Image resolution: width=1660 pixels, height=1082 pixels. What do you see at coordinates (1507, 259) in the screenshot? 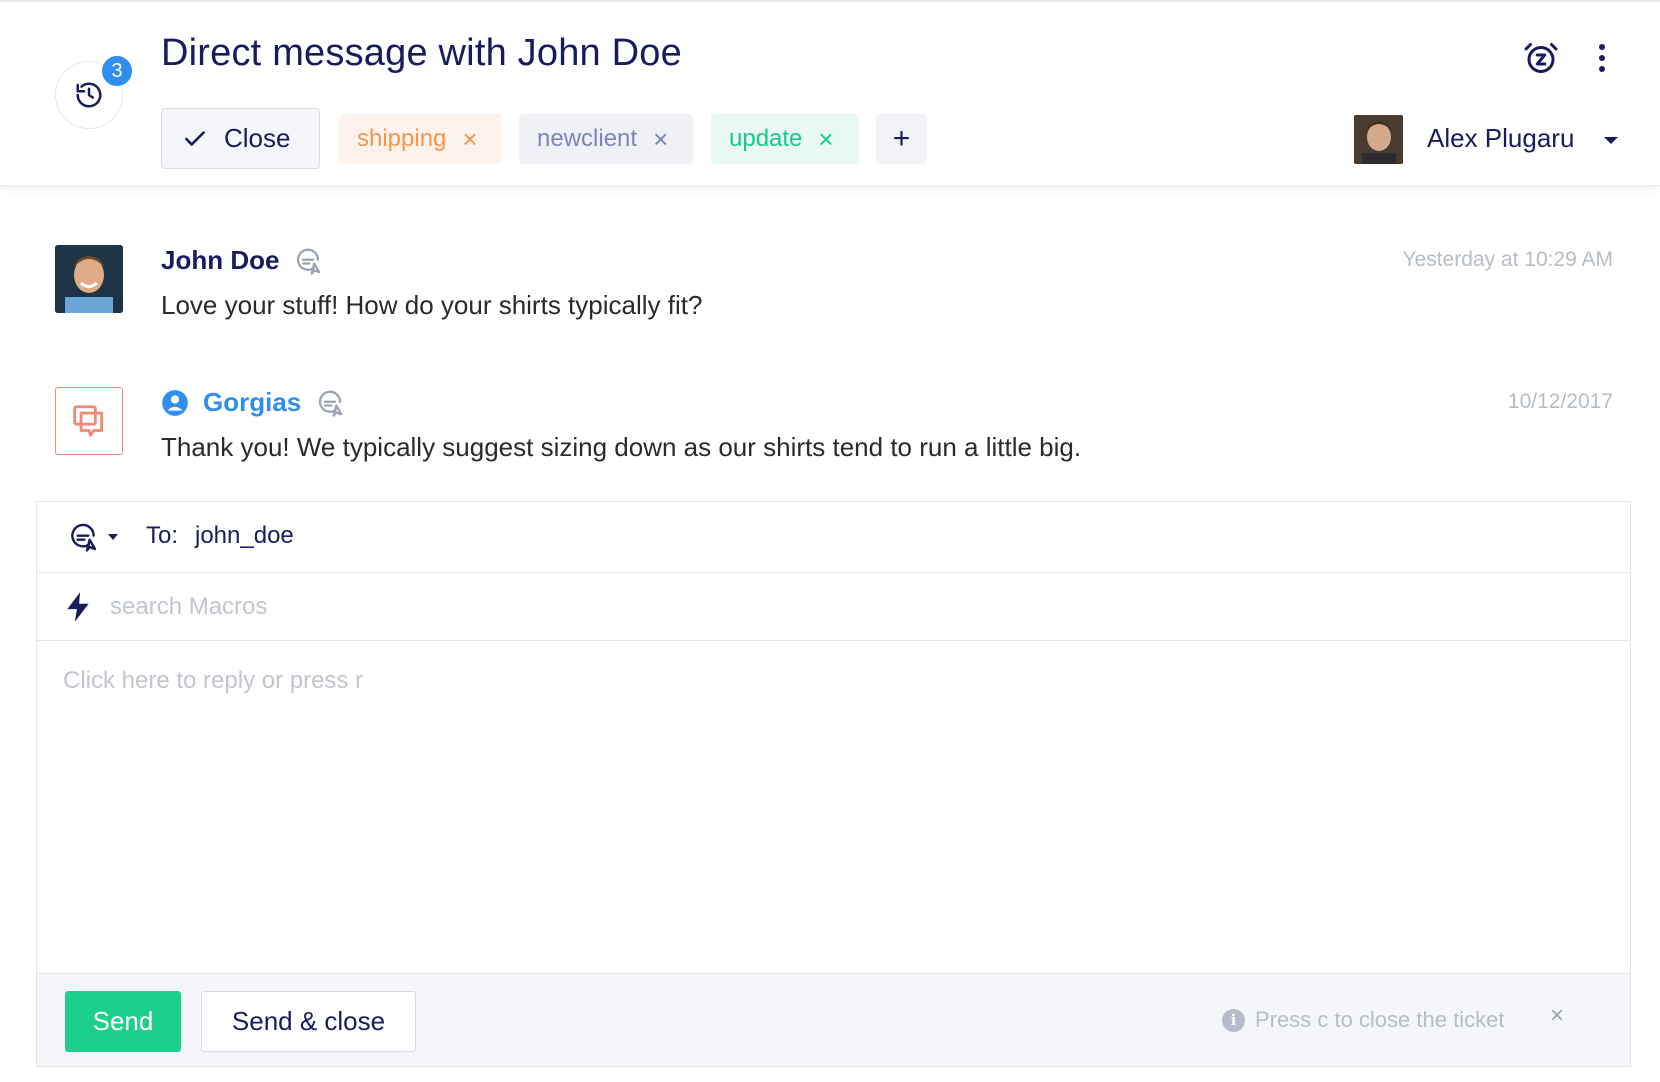
I see `message-timestamp: Yesterday at 10:29 AM` at bounding box center [1507, 259].